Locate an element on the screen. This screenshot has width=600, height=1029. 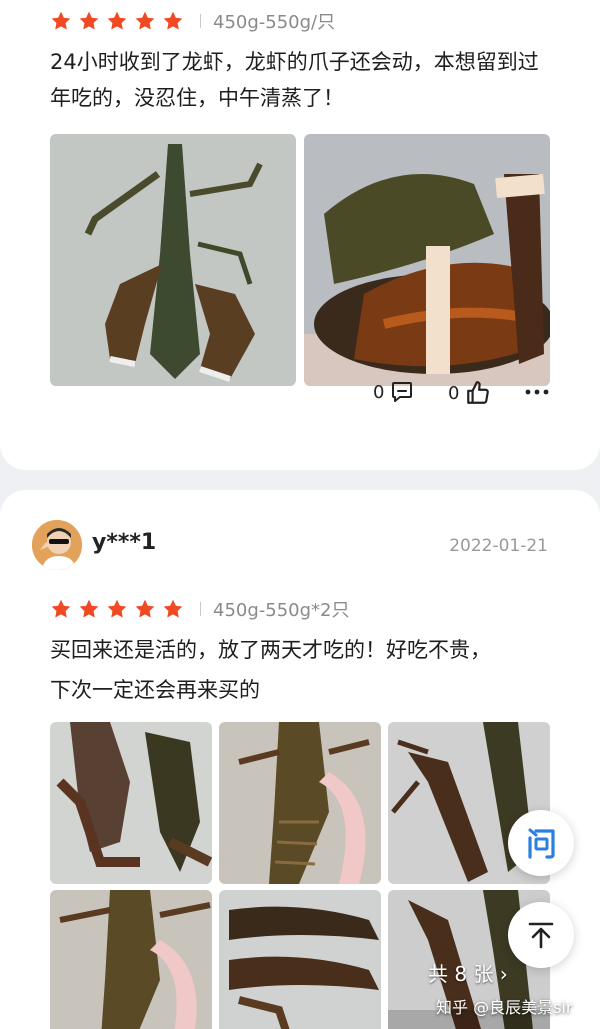
like-action: 0 is located at coordinates (469, 393).